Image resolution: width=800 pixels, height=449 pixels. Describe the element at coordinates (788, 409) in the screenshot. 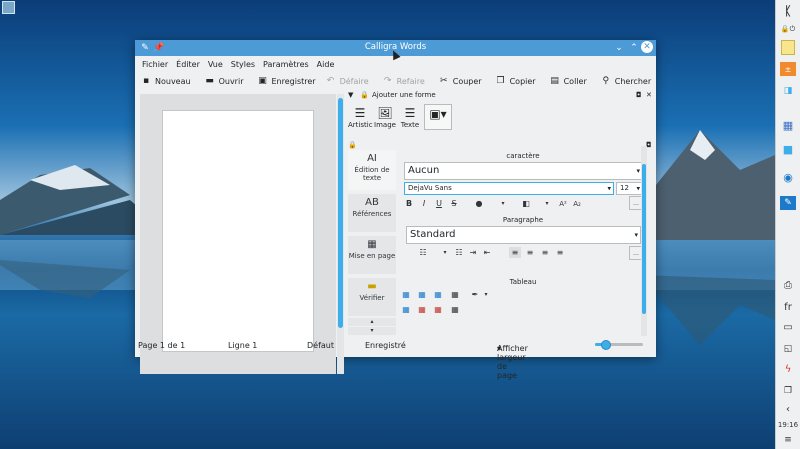

I see `chevron-left-icon: ‹` at that location.